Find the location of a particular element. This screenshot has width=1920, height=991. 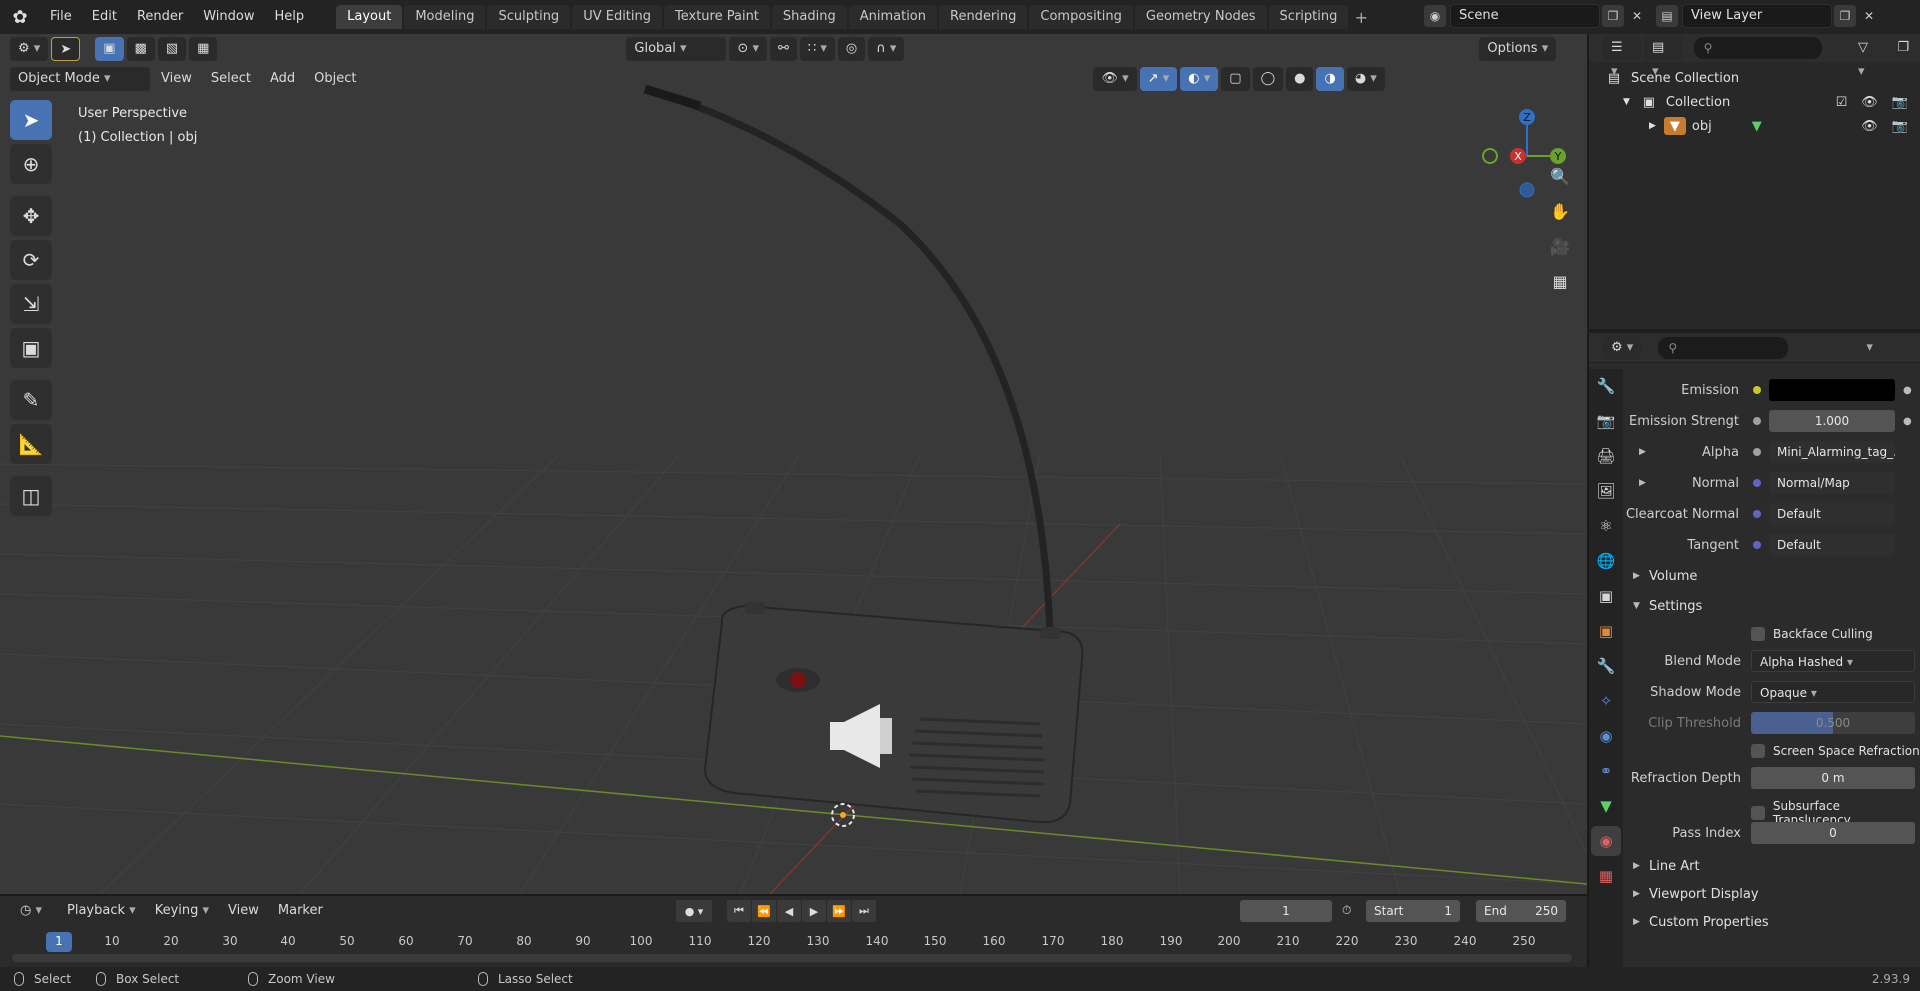

view-layer-tab-icon: 🖼 is located at coordinates (1606, 491).